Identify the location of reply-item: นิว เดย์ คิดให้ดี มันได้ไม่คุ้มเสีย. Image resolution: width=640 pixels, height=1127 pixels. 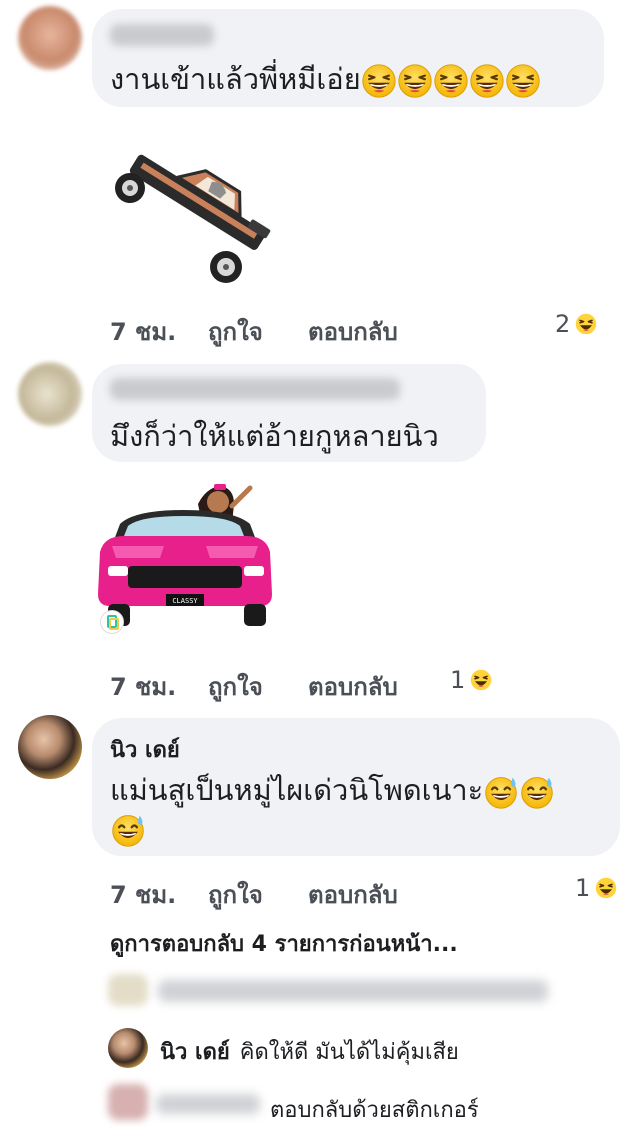
(309, 1051).